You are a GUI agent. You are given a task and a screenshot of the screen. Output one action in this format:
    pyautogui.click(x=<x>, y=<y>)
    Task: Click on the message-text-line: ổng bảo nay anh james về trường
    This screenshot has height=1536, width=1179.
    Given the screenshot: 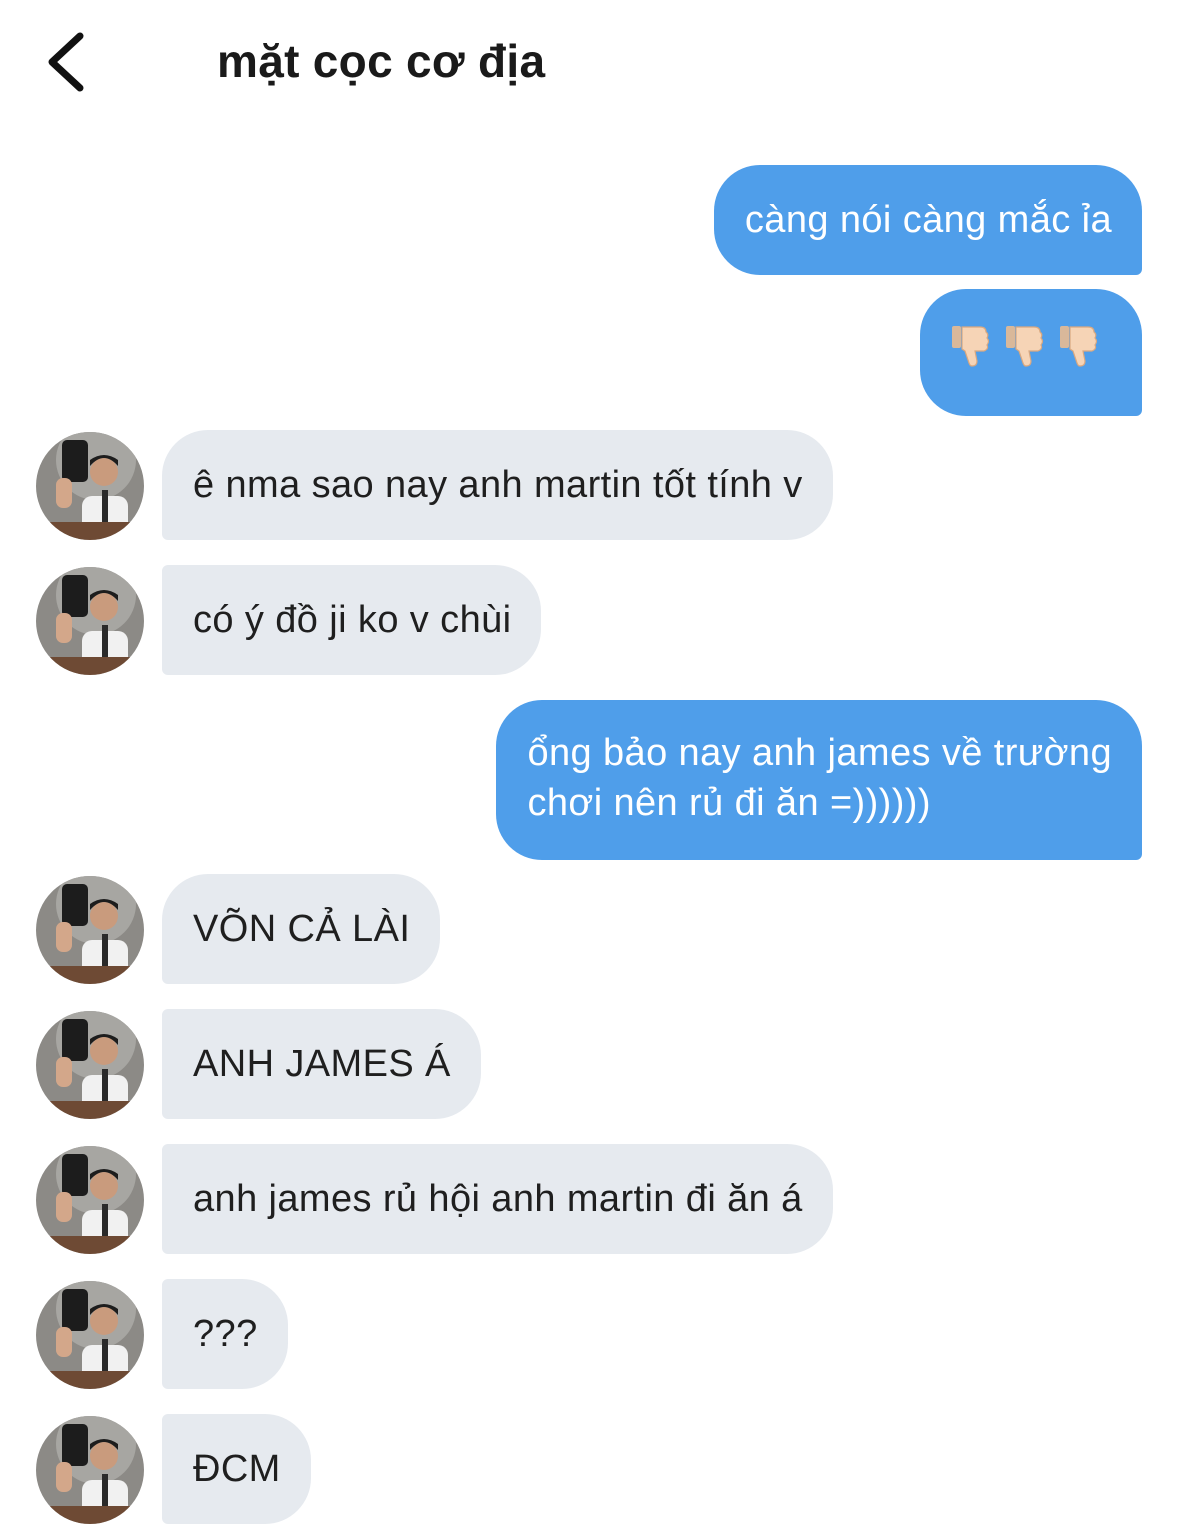 What is the action you would take?
    pyautogui.click(x=819, y=753)
    